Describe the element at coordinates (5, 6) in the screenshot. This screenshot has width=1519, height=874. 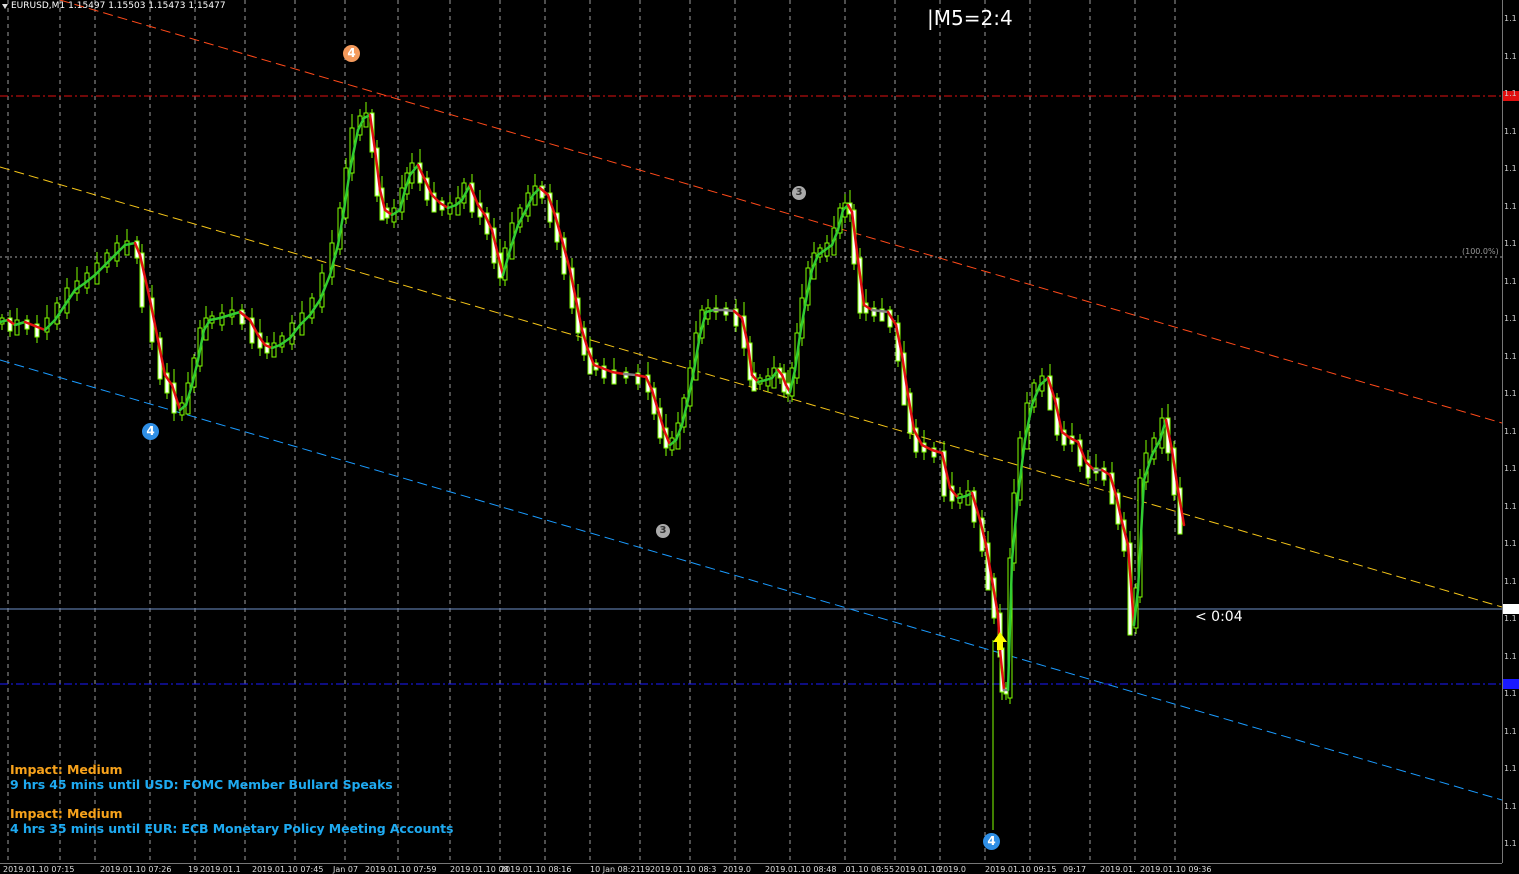
I see `triangle-down-icon` at that location.